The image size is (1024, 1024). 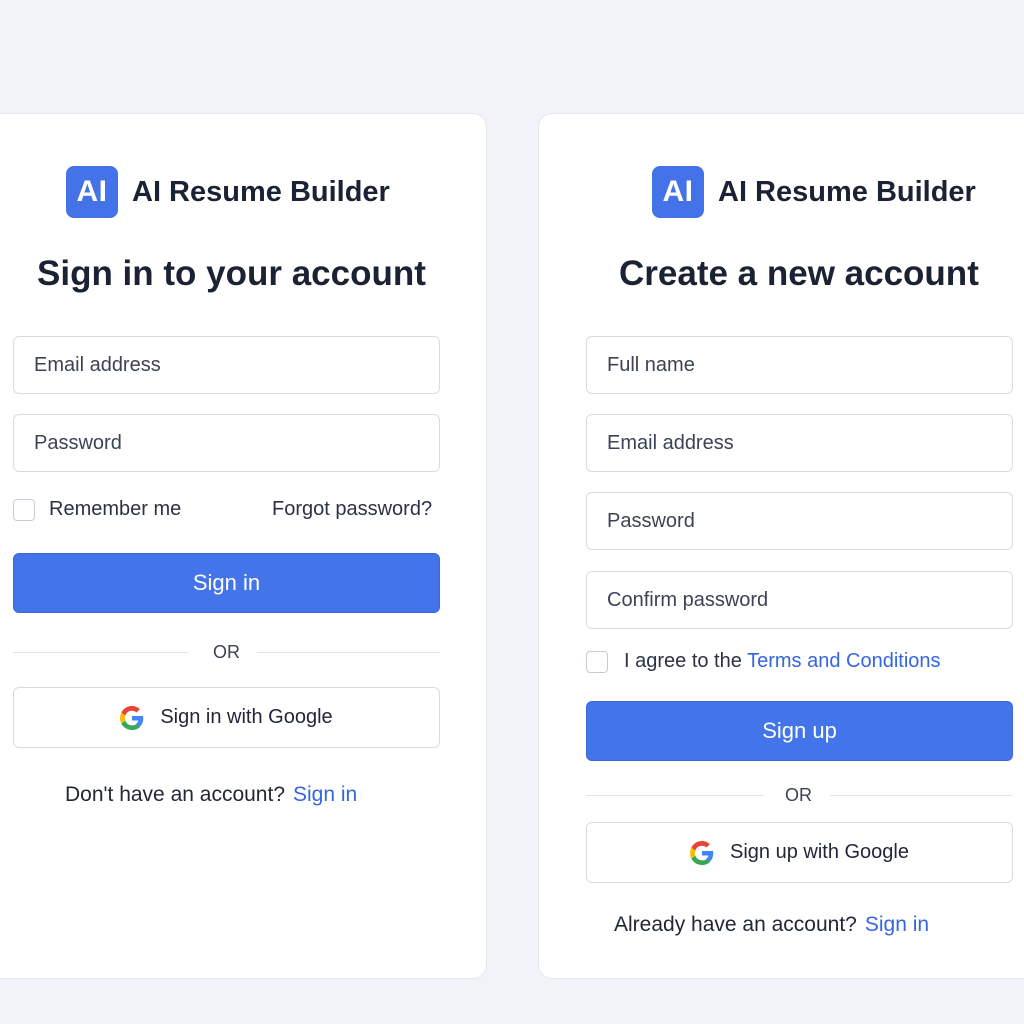 What do you see at coordinates (683, 661) in the screenshot?
I see `terms-agree-prefix: I agree to the` at bounding box center [683, 661].